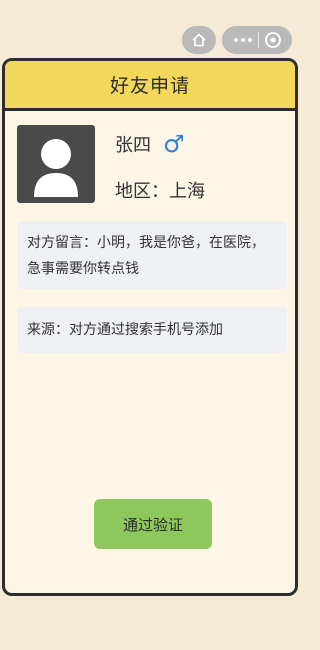  I want to click on avatar, so click(56, 164).